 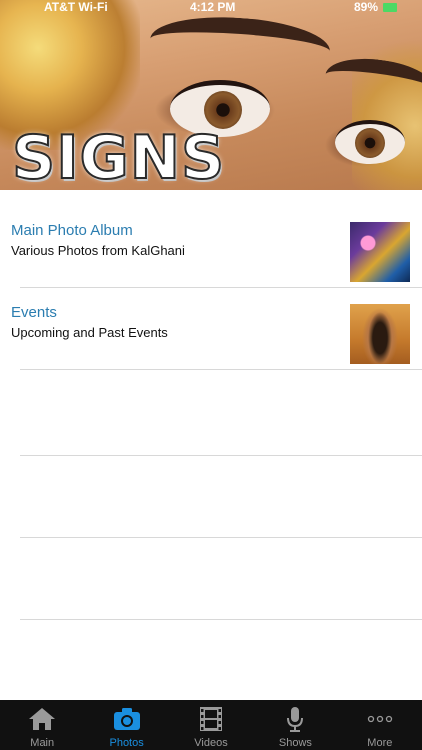 I want to click on tab-main: Main, so click(x=42, y=725).